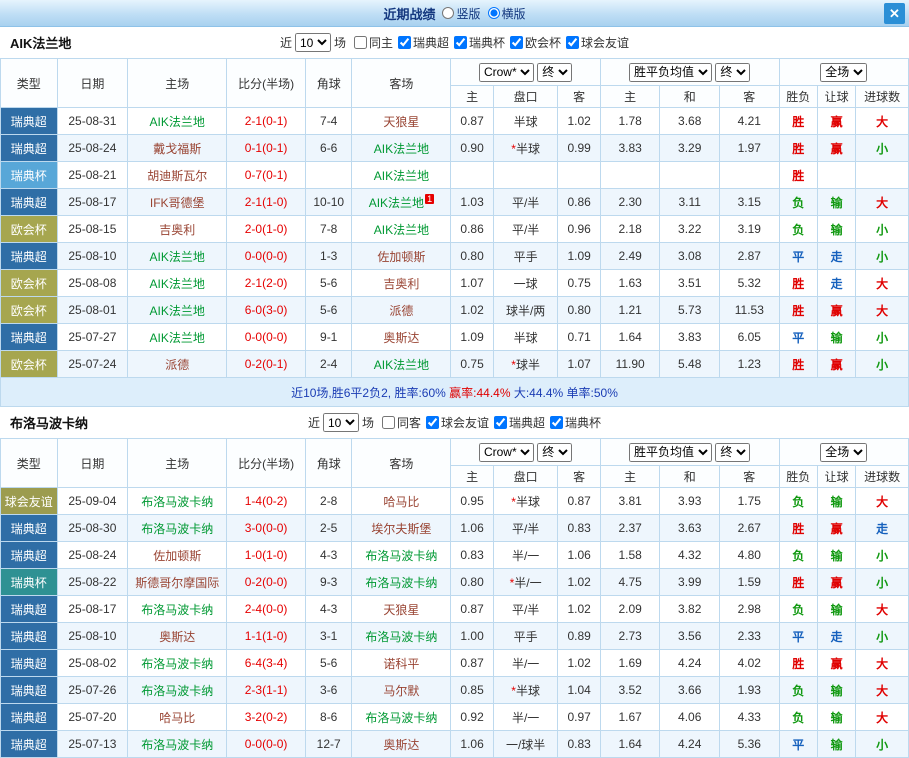  I want to click on radio-horizontal-layout: 横版, so click(506, 13).